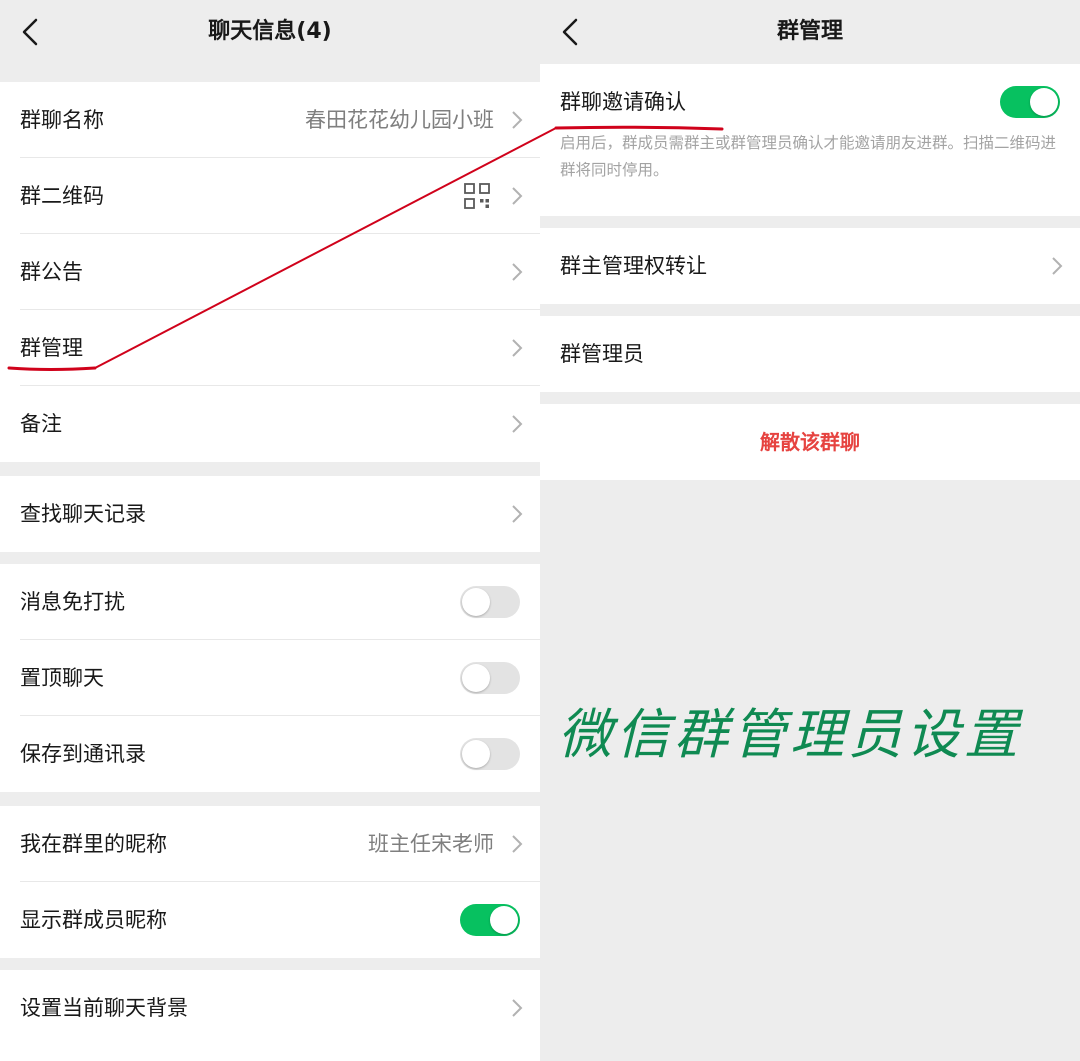 This screenshot has height=1061, width=1080. I want to click on background-section: 设置当前聊天背景, so click(270, 1015).